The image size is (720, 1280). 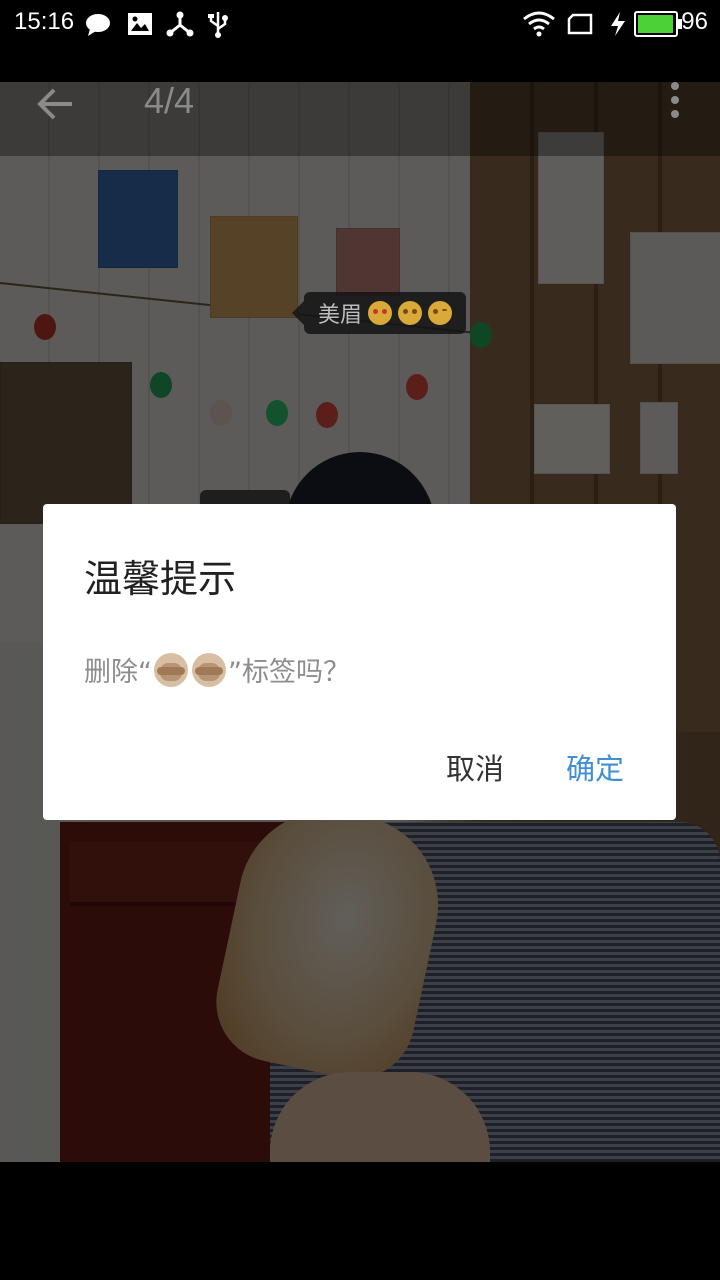 I want to click on image-counter: 4/4, so click(x=169, y=100).